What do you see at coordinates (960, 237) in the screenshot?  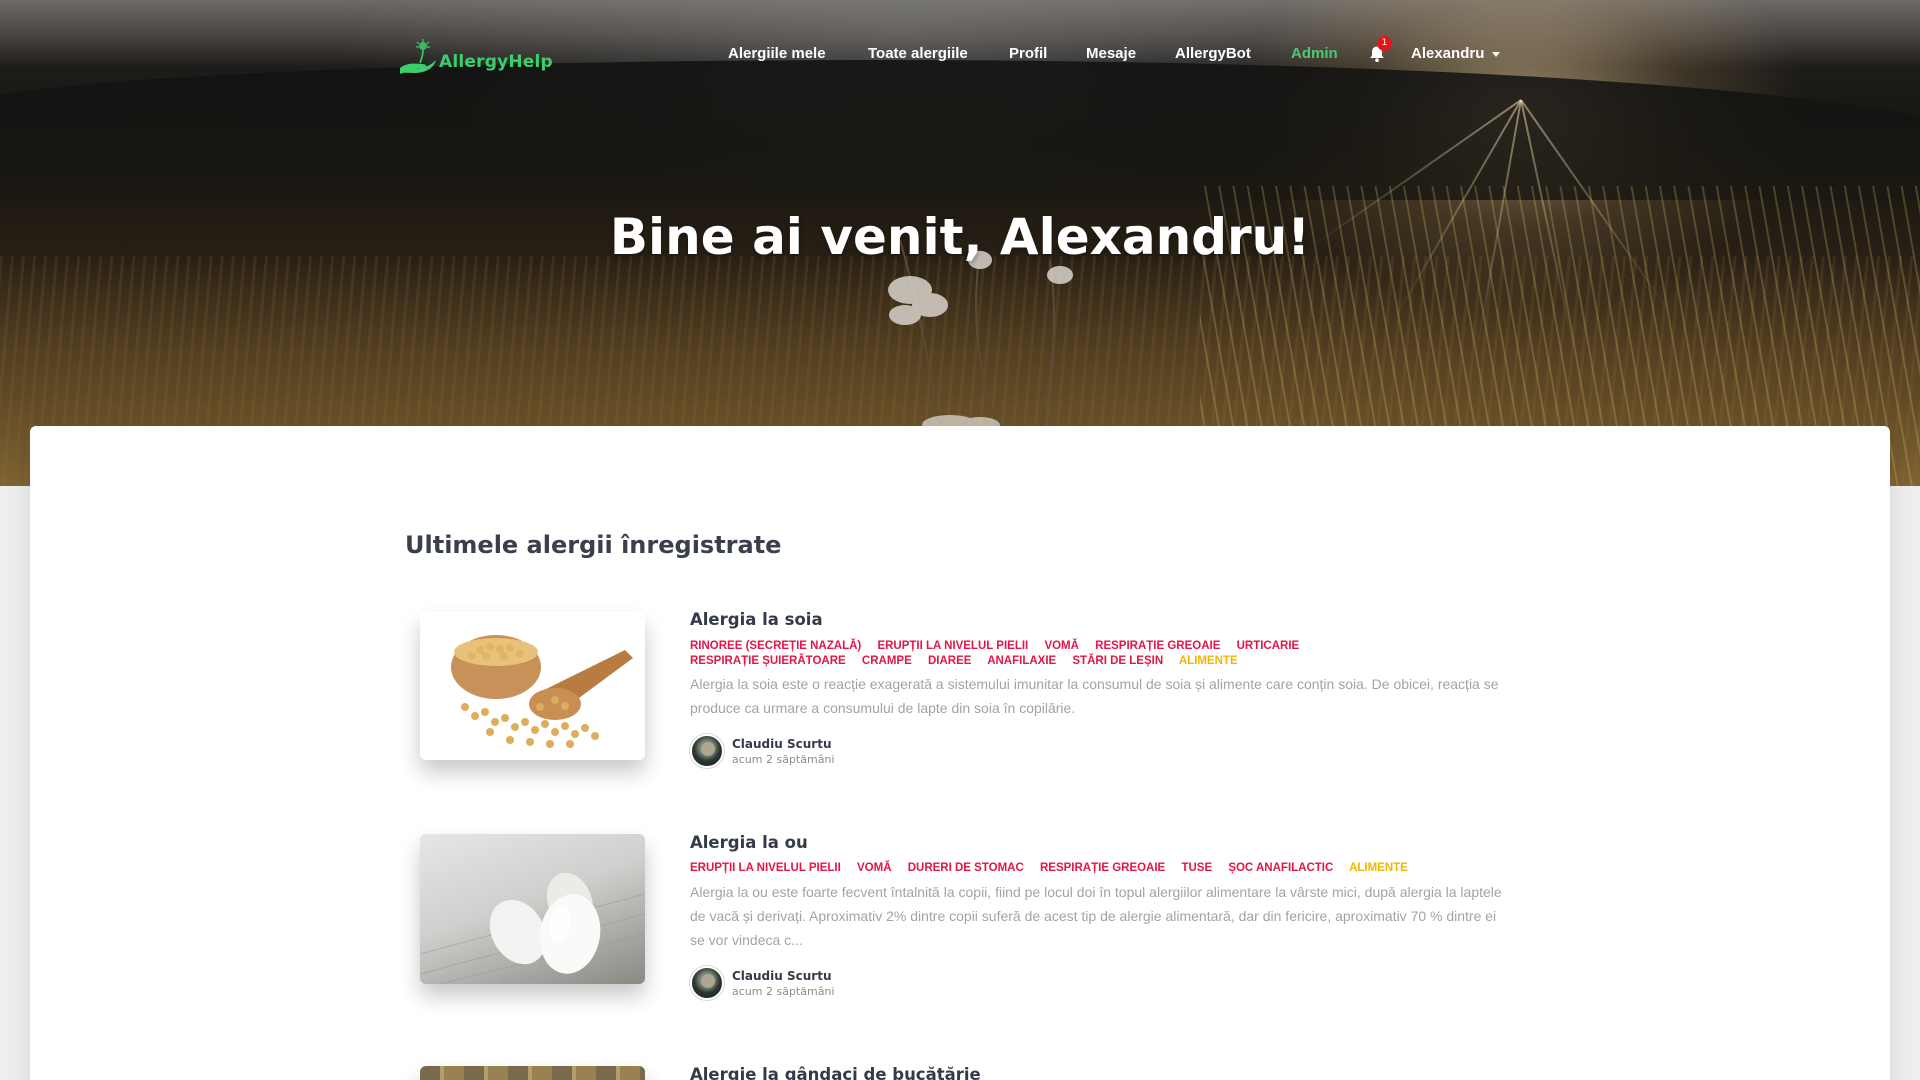 I see `hero-title: Bine ai venit, Alexandru!` at bounding box center [960, 237].